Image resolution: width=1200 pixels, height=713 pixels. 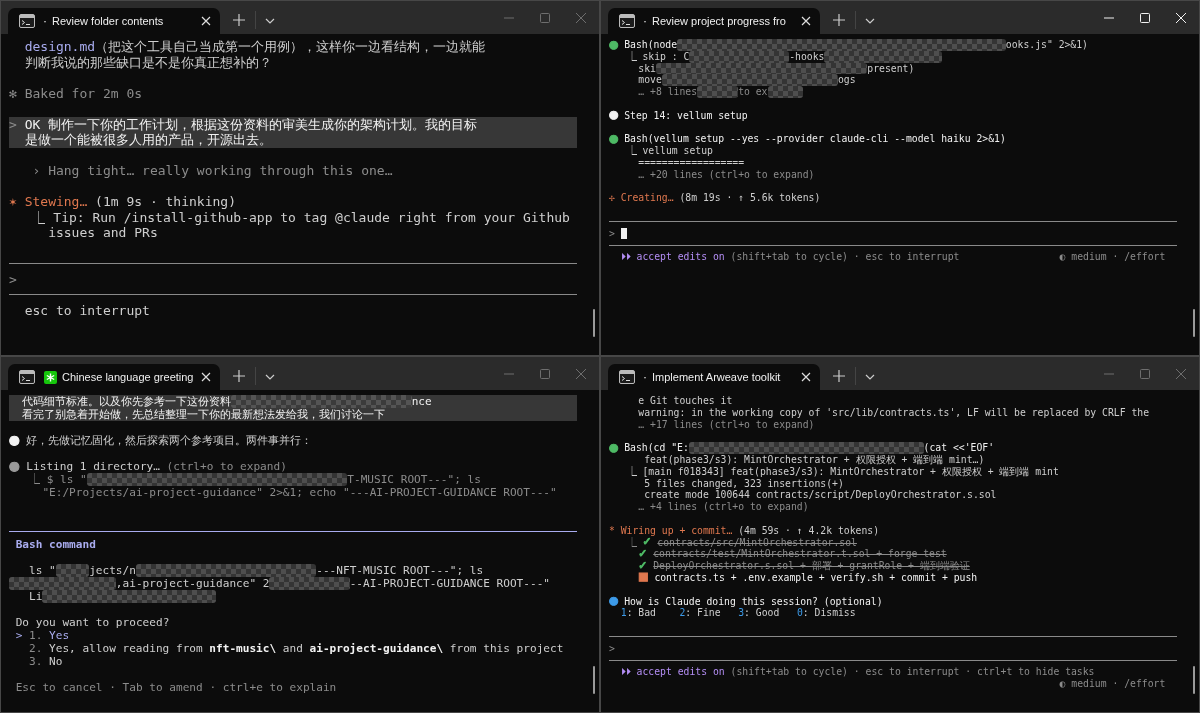 I want to click on asterisk-icon, so click(x=50, y=377).